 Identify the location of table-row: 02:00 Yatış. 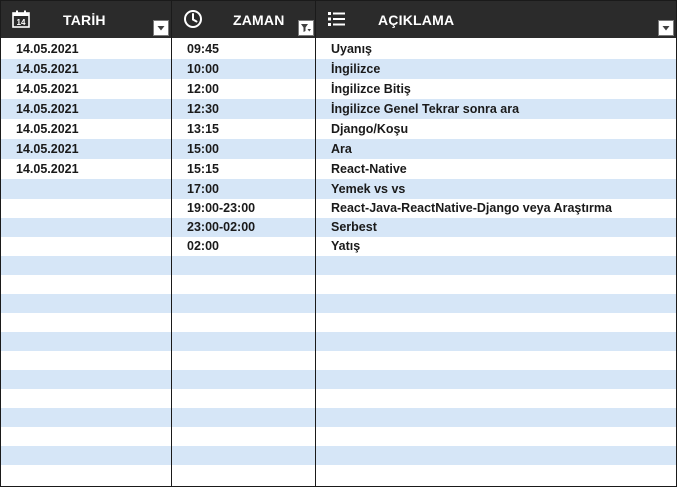
(338, 246).